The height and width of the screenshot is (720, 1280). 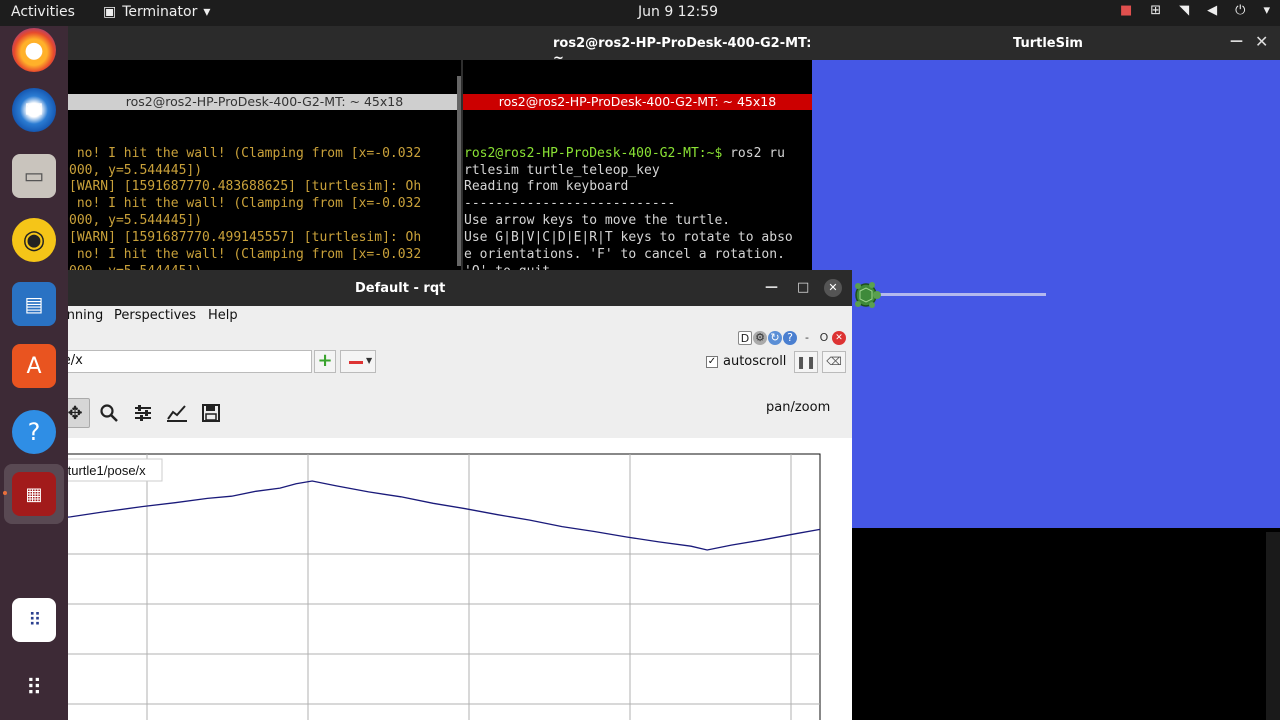 I want to click on move-icon: ✥, so click(x=75, y=413).